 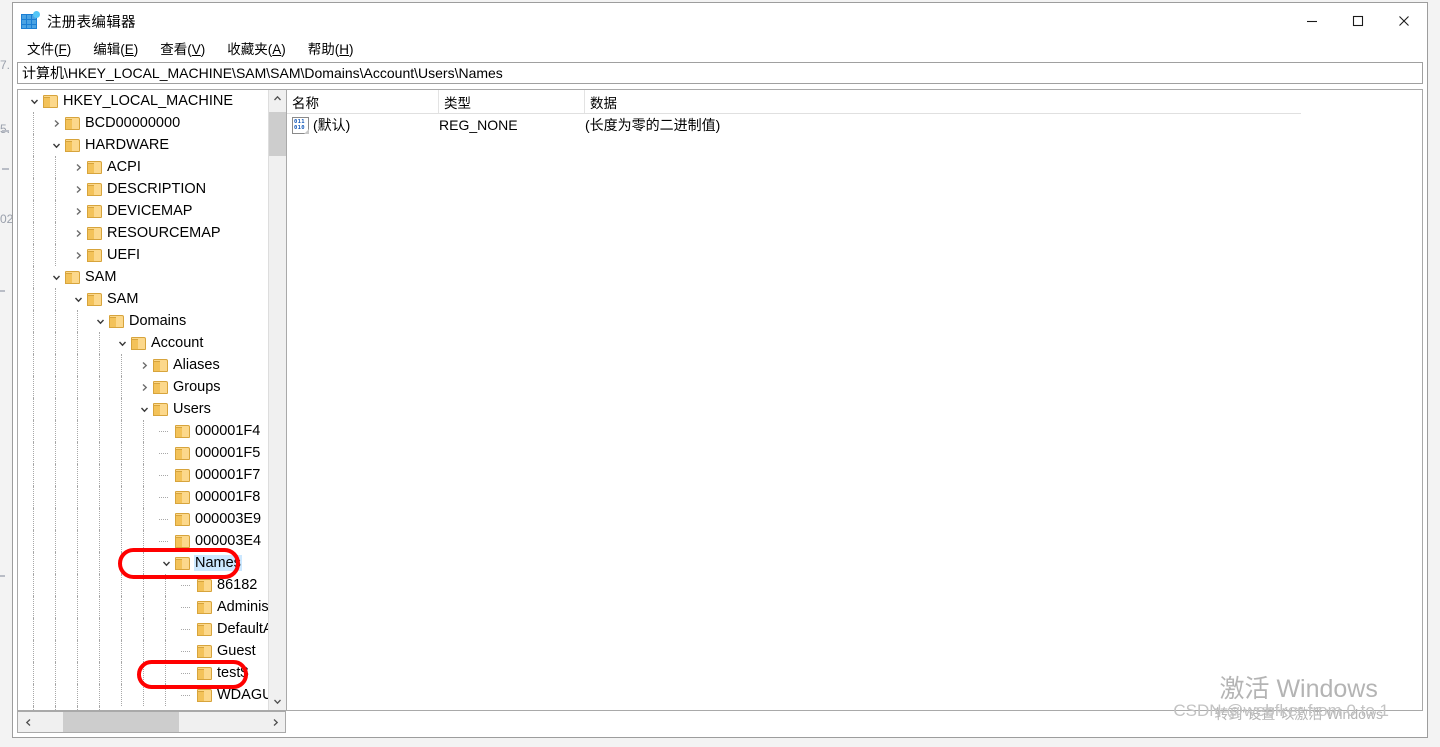 I want to click on maximize-button, so click(x=1358, y=21).